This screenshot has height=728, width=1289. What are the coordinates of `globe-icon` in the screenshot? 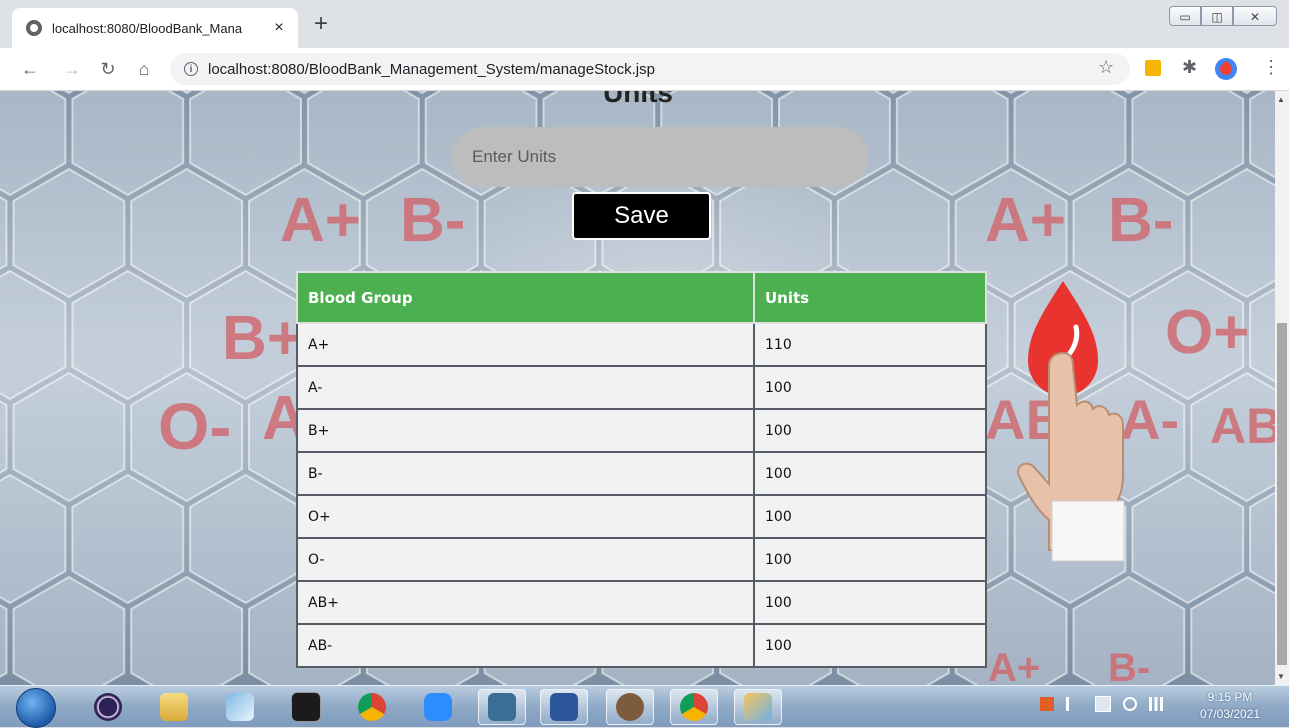 It's located at (34, 28).